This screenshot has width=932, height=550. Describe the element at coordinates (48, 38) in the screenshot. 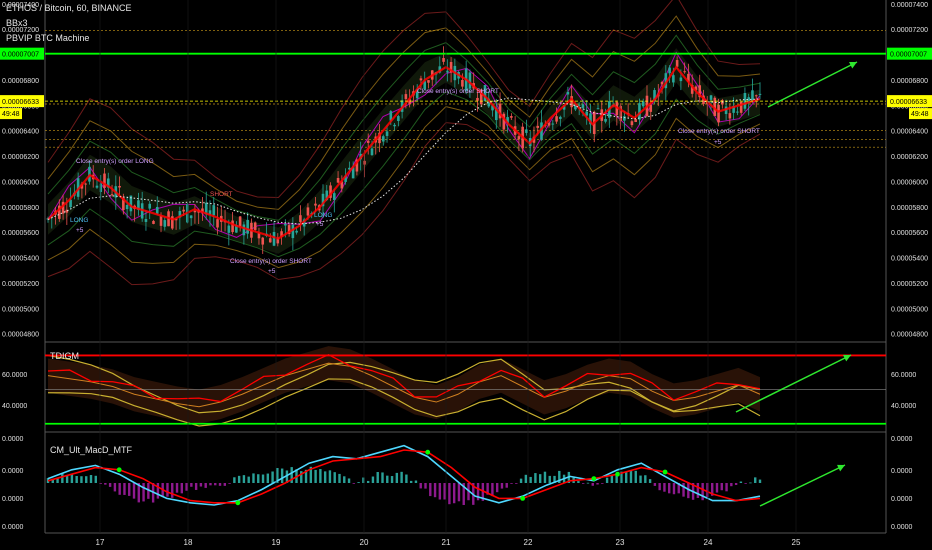

I see `indicator-pbvip: PBVIP BTC Machine` at that location.